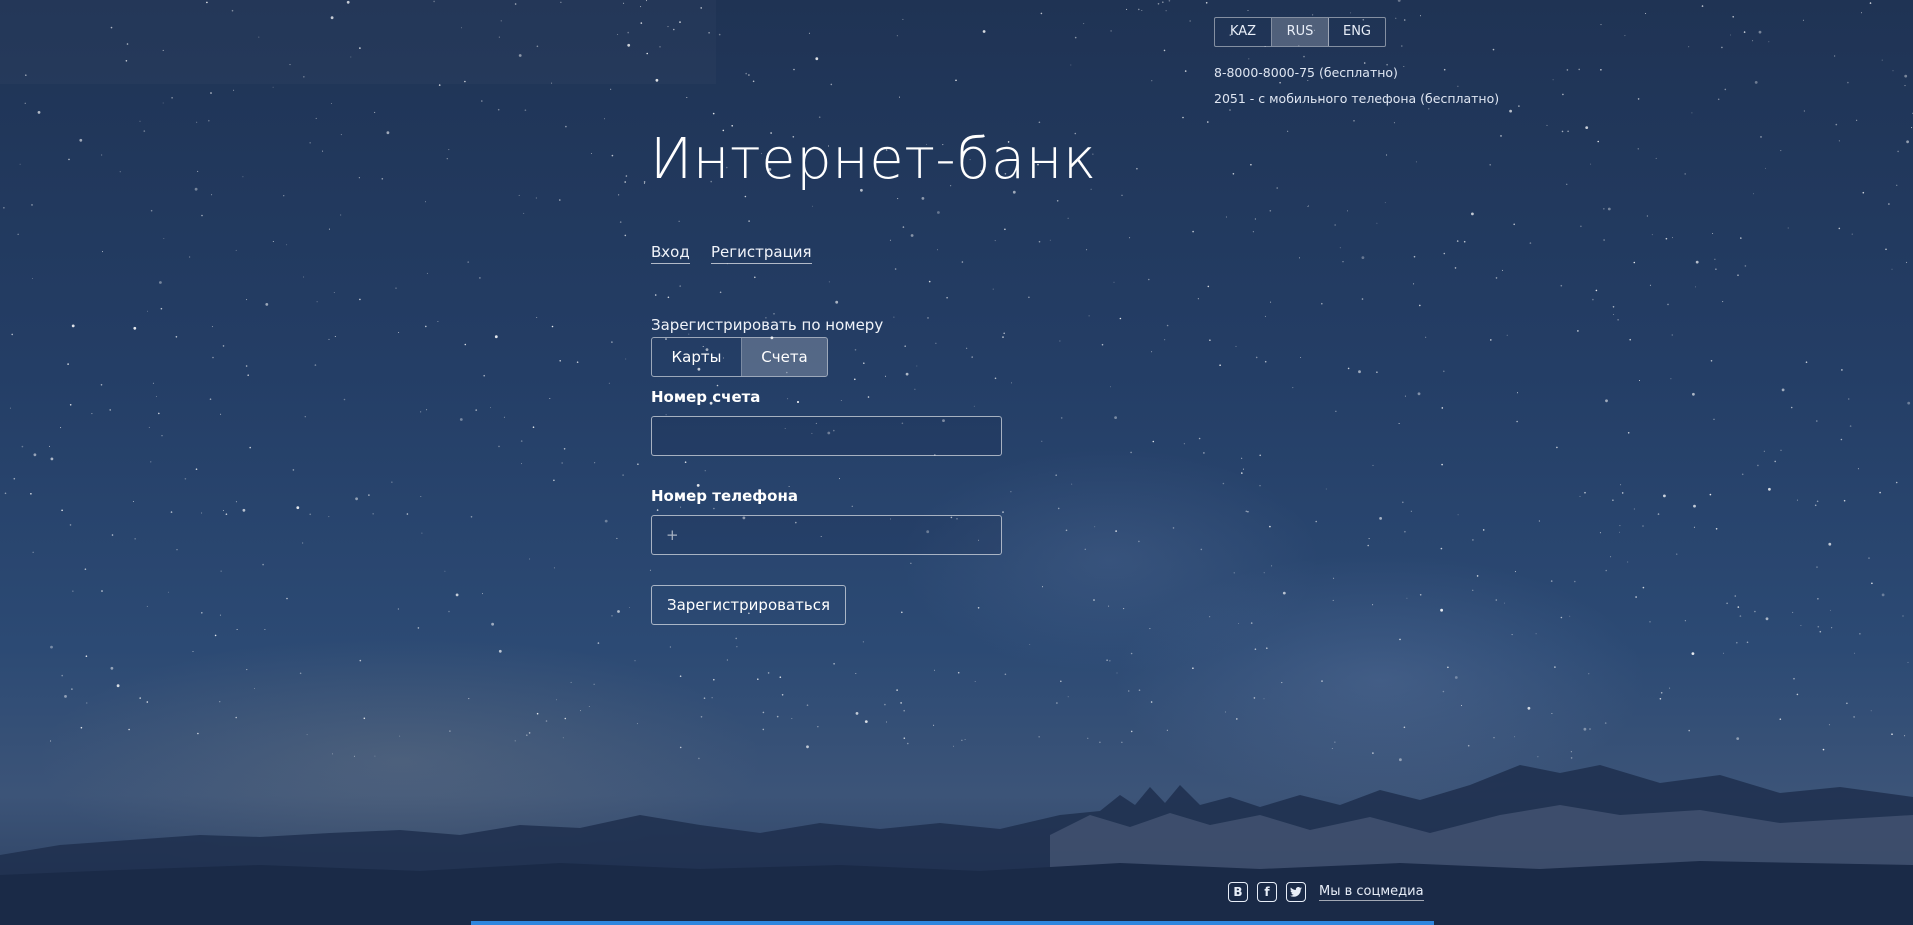 The width and height of the screenshot is (1913, 925). Describe the element at coordinates (748, 605) in the screenshot. I see `register-submit-button: Зарегистрироваться` at that location.